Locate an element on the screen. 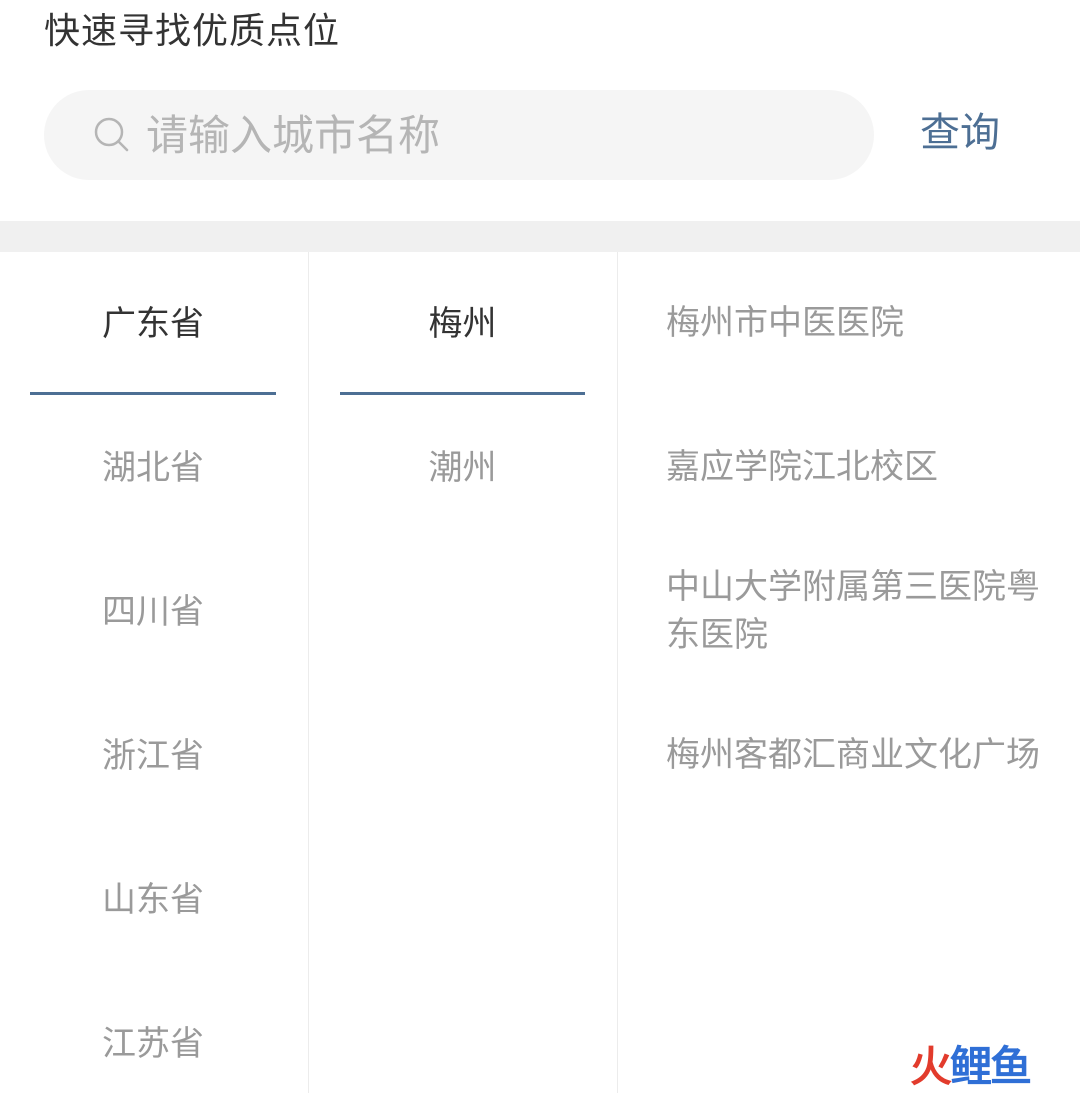  location-item: 嘉应学院江北校区 is located at coordinates (856, 467).